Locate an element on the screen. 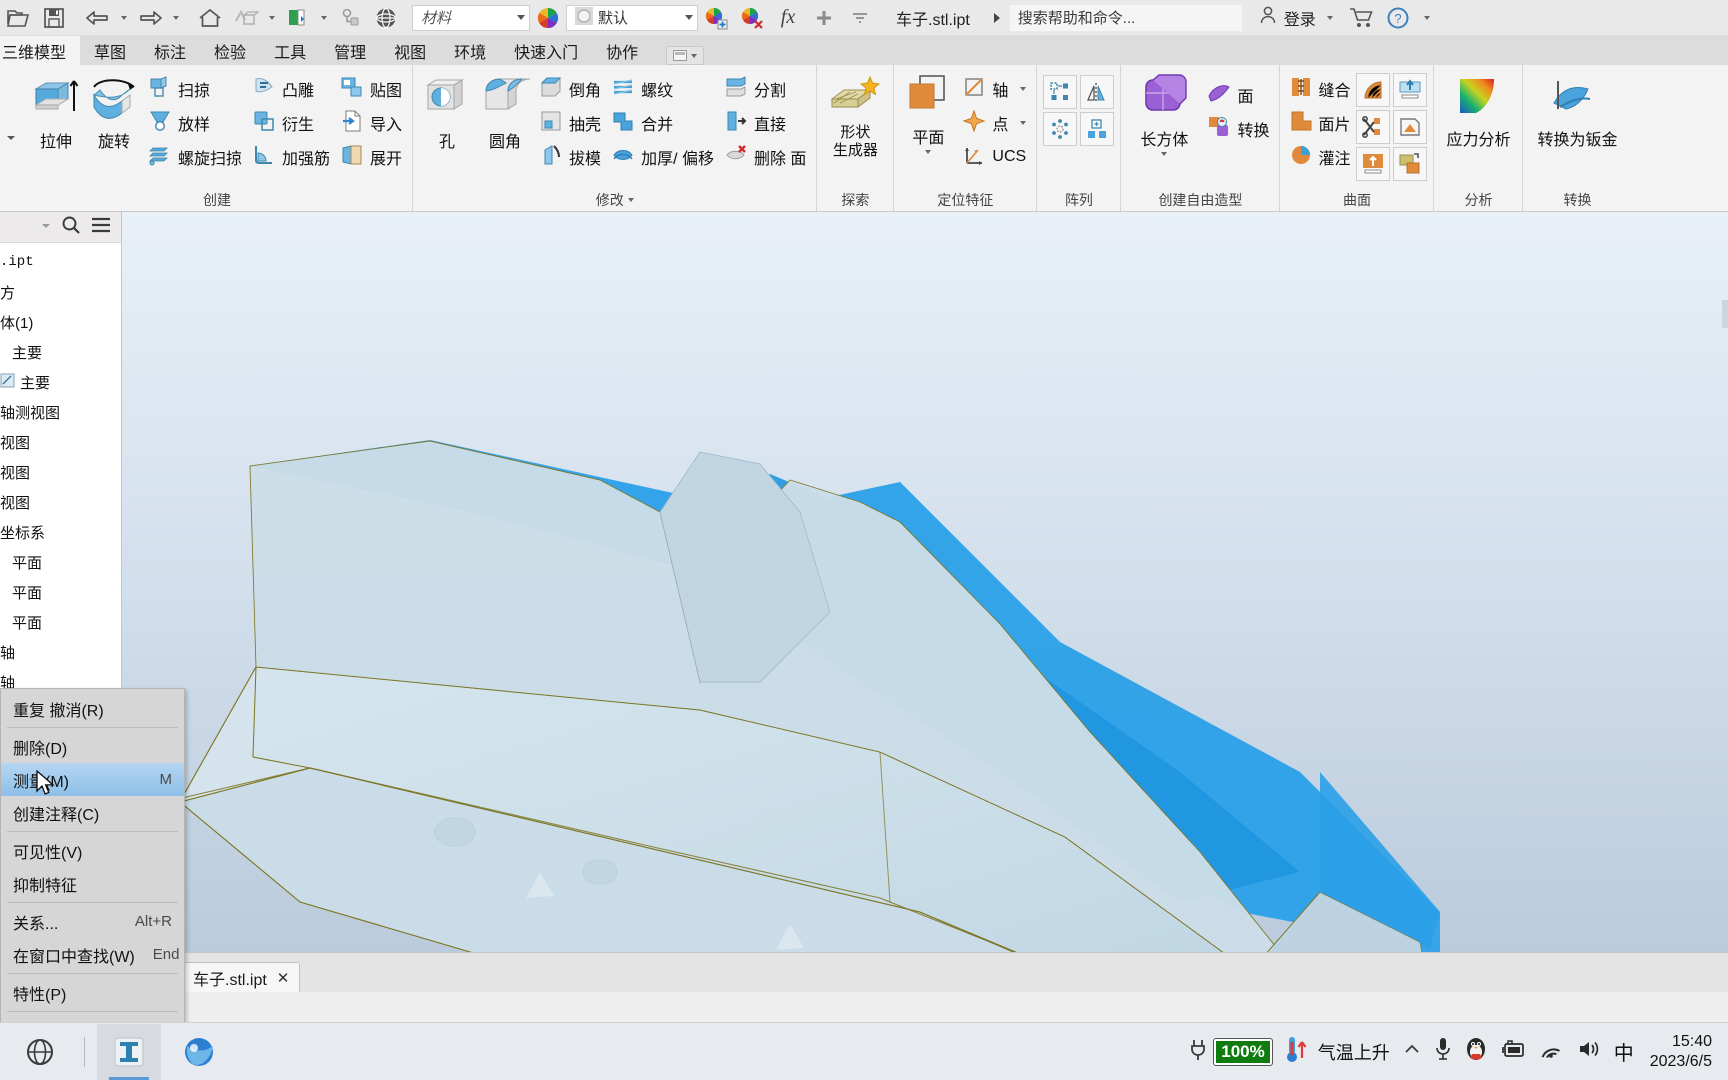 Image resolution: width=1728 pixels, height=1080 pixels. freeform-convert-button: 转换 is located at coordinates (1238, 129).